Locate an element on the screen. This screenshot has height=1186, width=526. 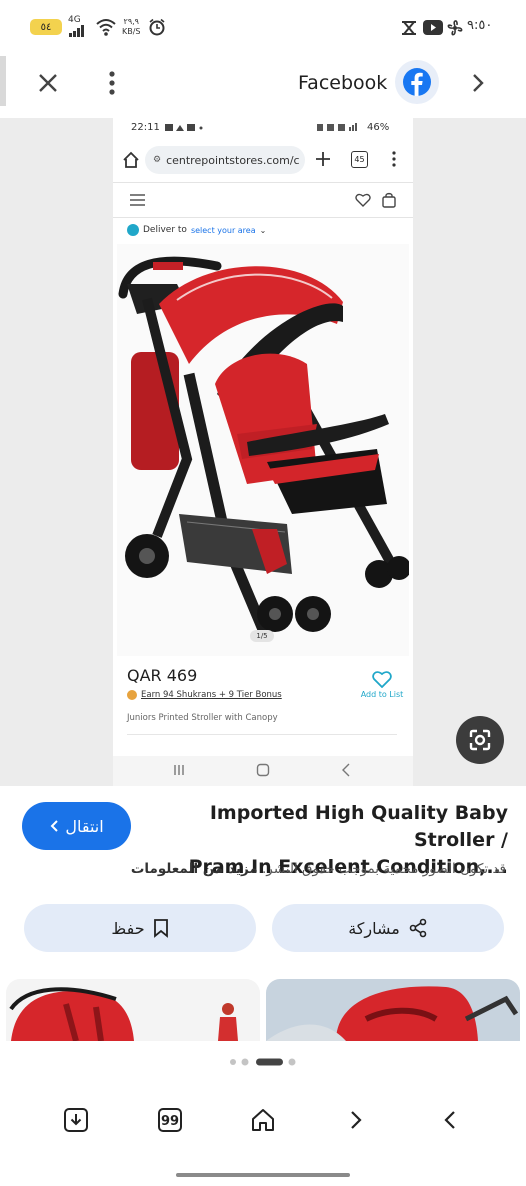
download-icon is located at coordinates (76, 1120).